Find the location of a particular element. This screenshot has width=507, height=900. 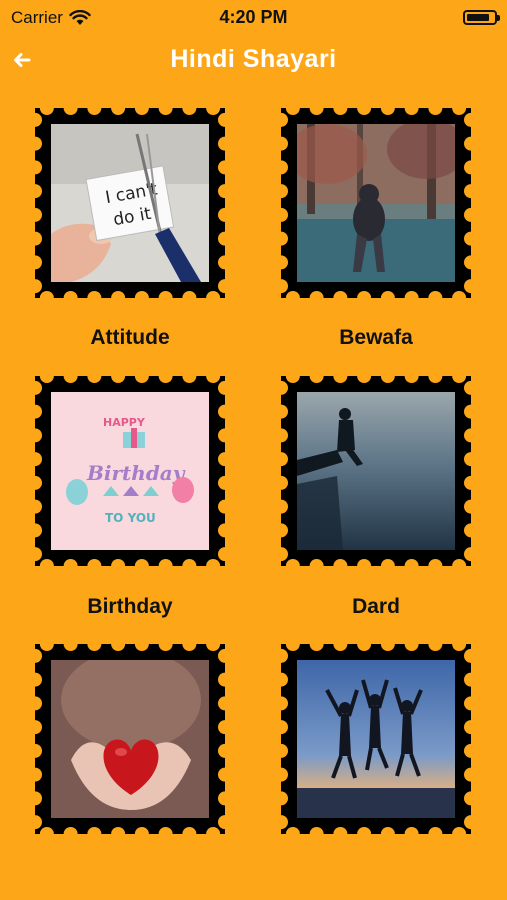

navigation-bar: Hindi Shayari is located at coordinates (253, 60).